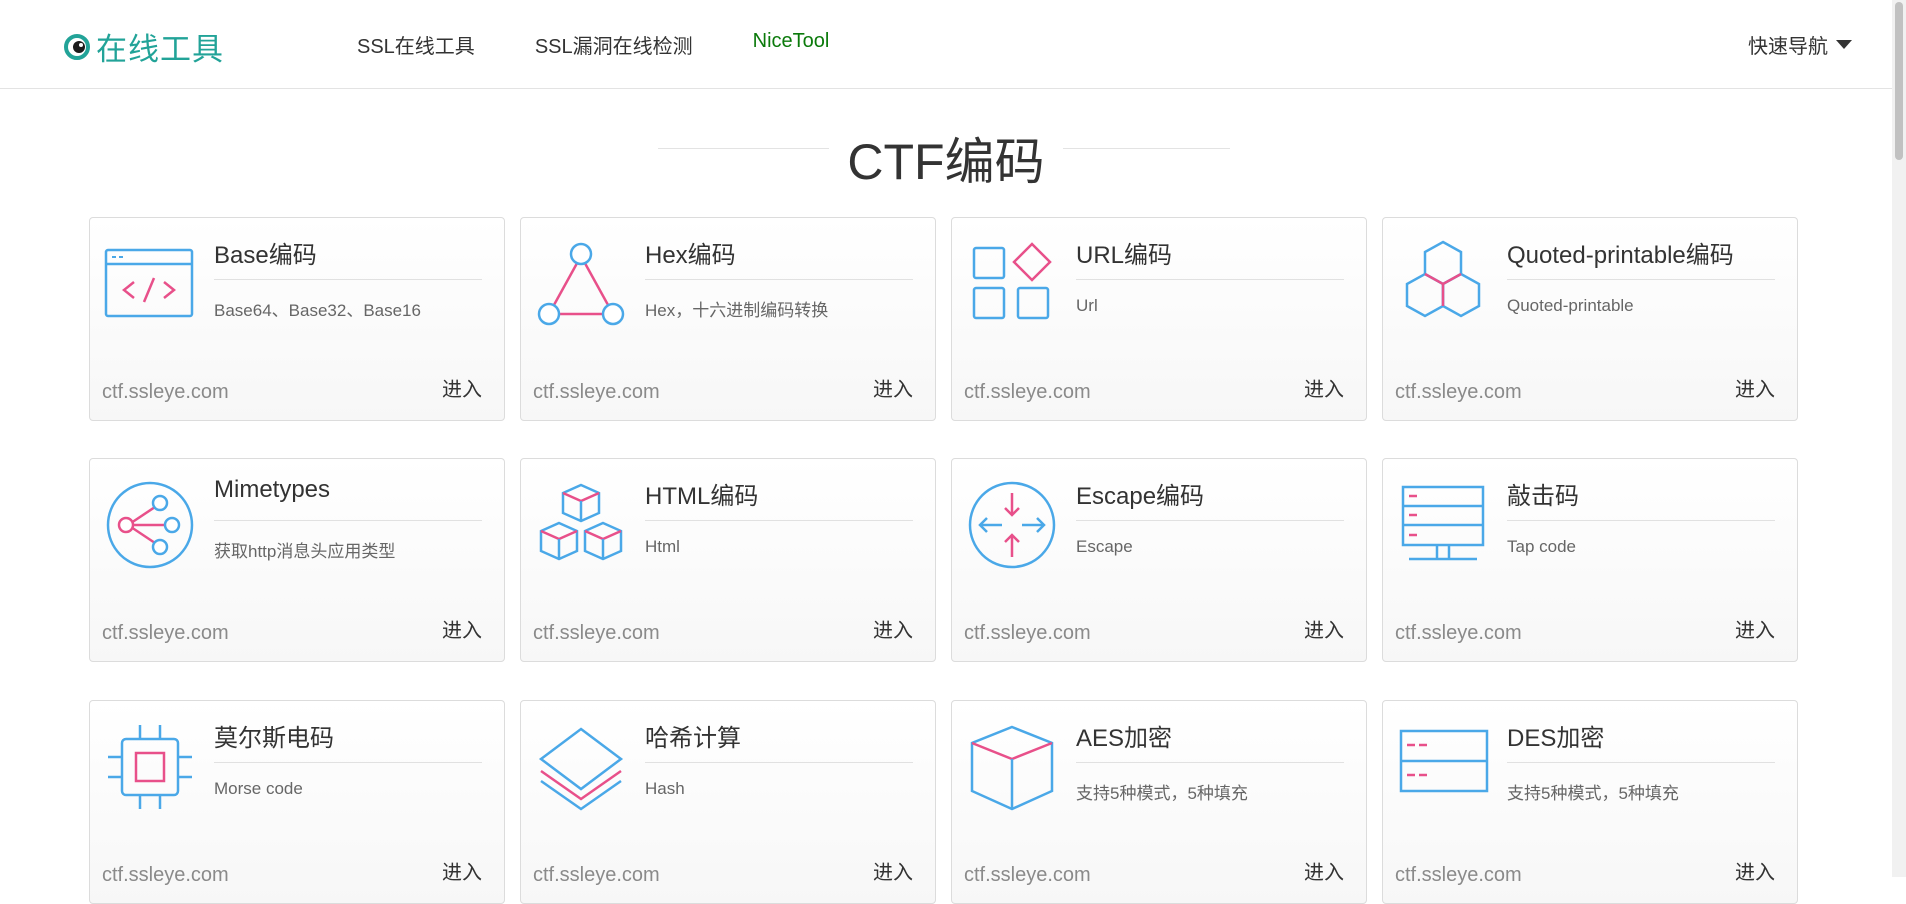  Describe the element at coordinates (702, 496) in the screenshot. I see `card-title: HTML编码` at that location.